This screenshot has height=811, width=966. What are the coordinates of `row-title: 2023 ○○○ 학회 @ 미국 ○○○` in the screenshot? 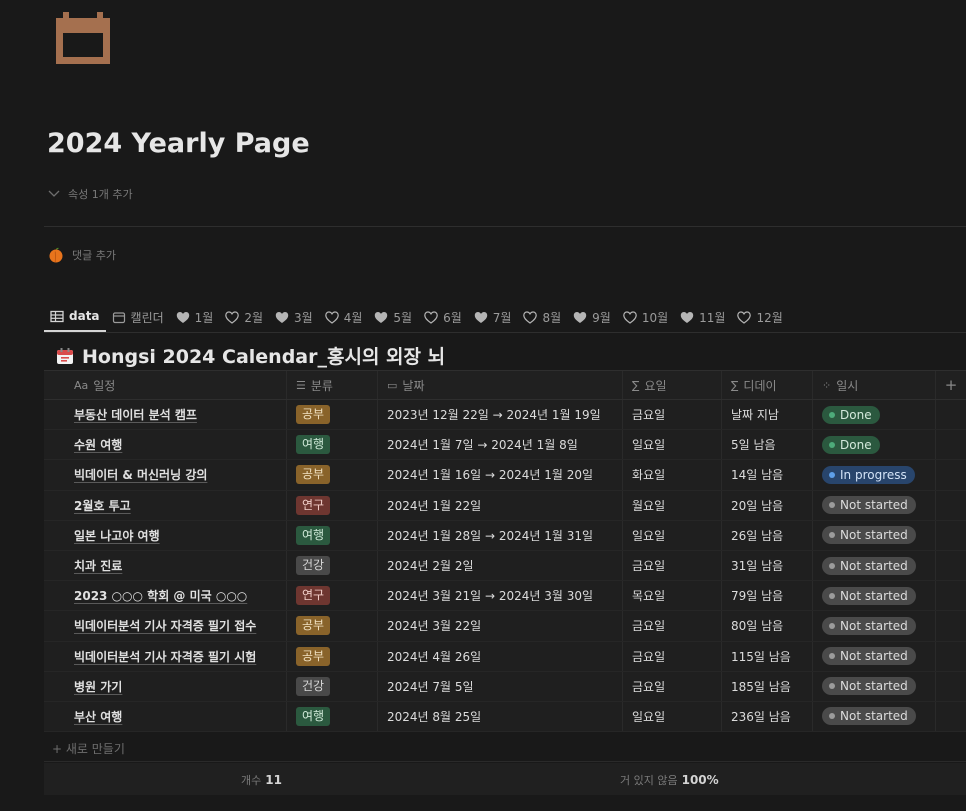 It's located at (165, 596).